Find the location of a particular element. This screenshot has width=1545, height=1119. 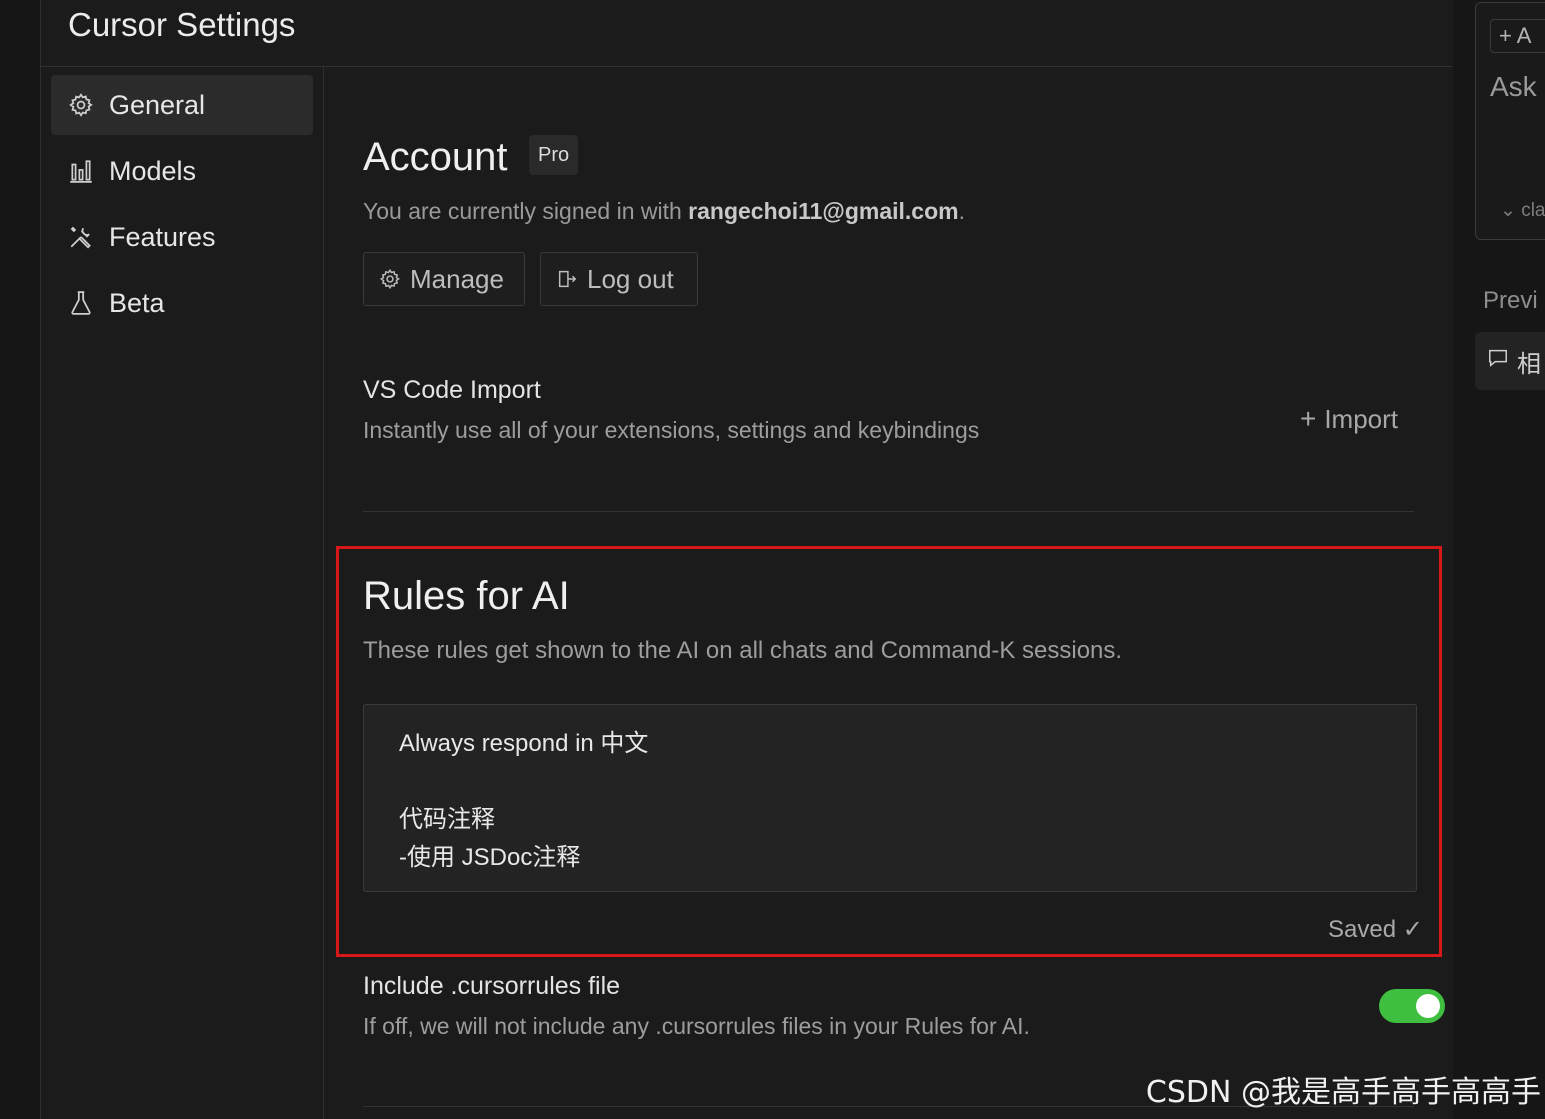

rules-for-ai-title: Rules for AI is located at coordinates (466, 596).